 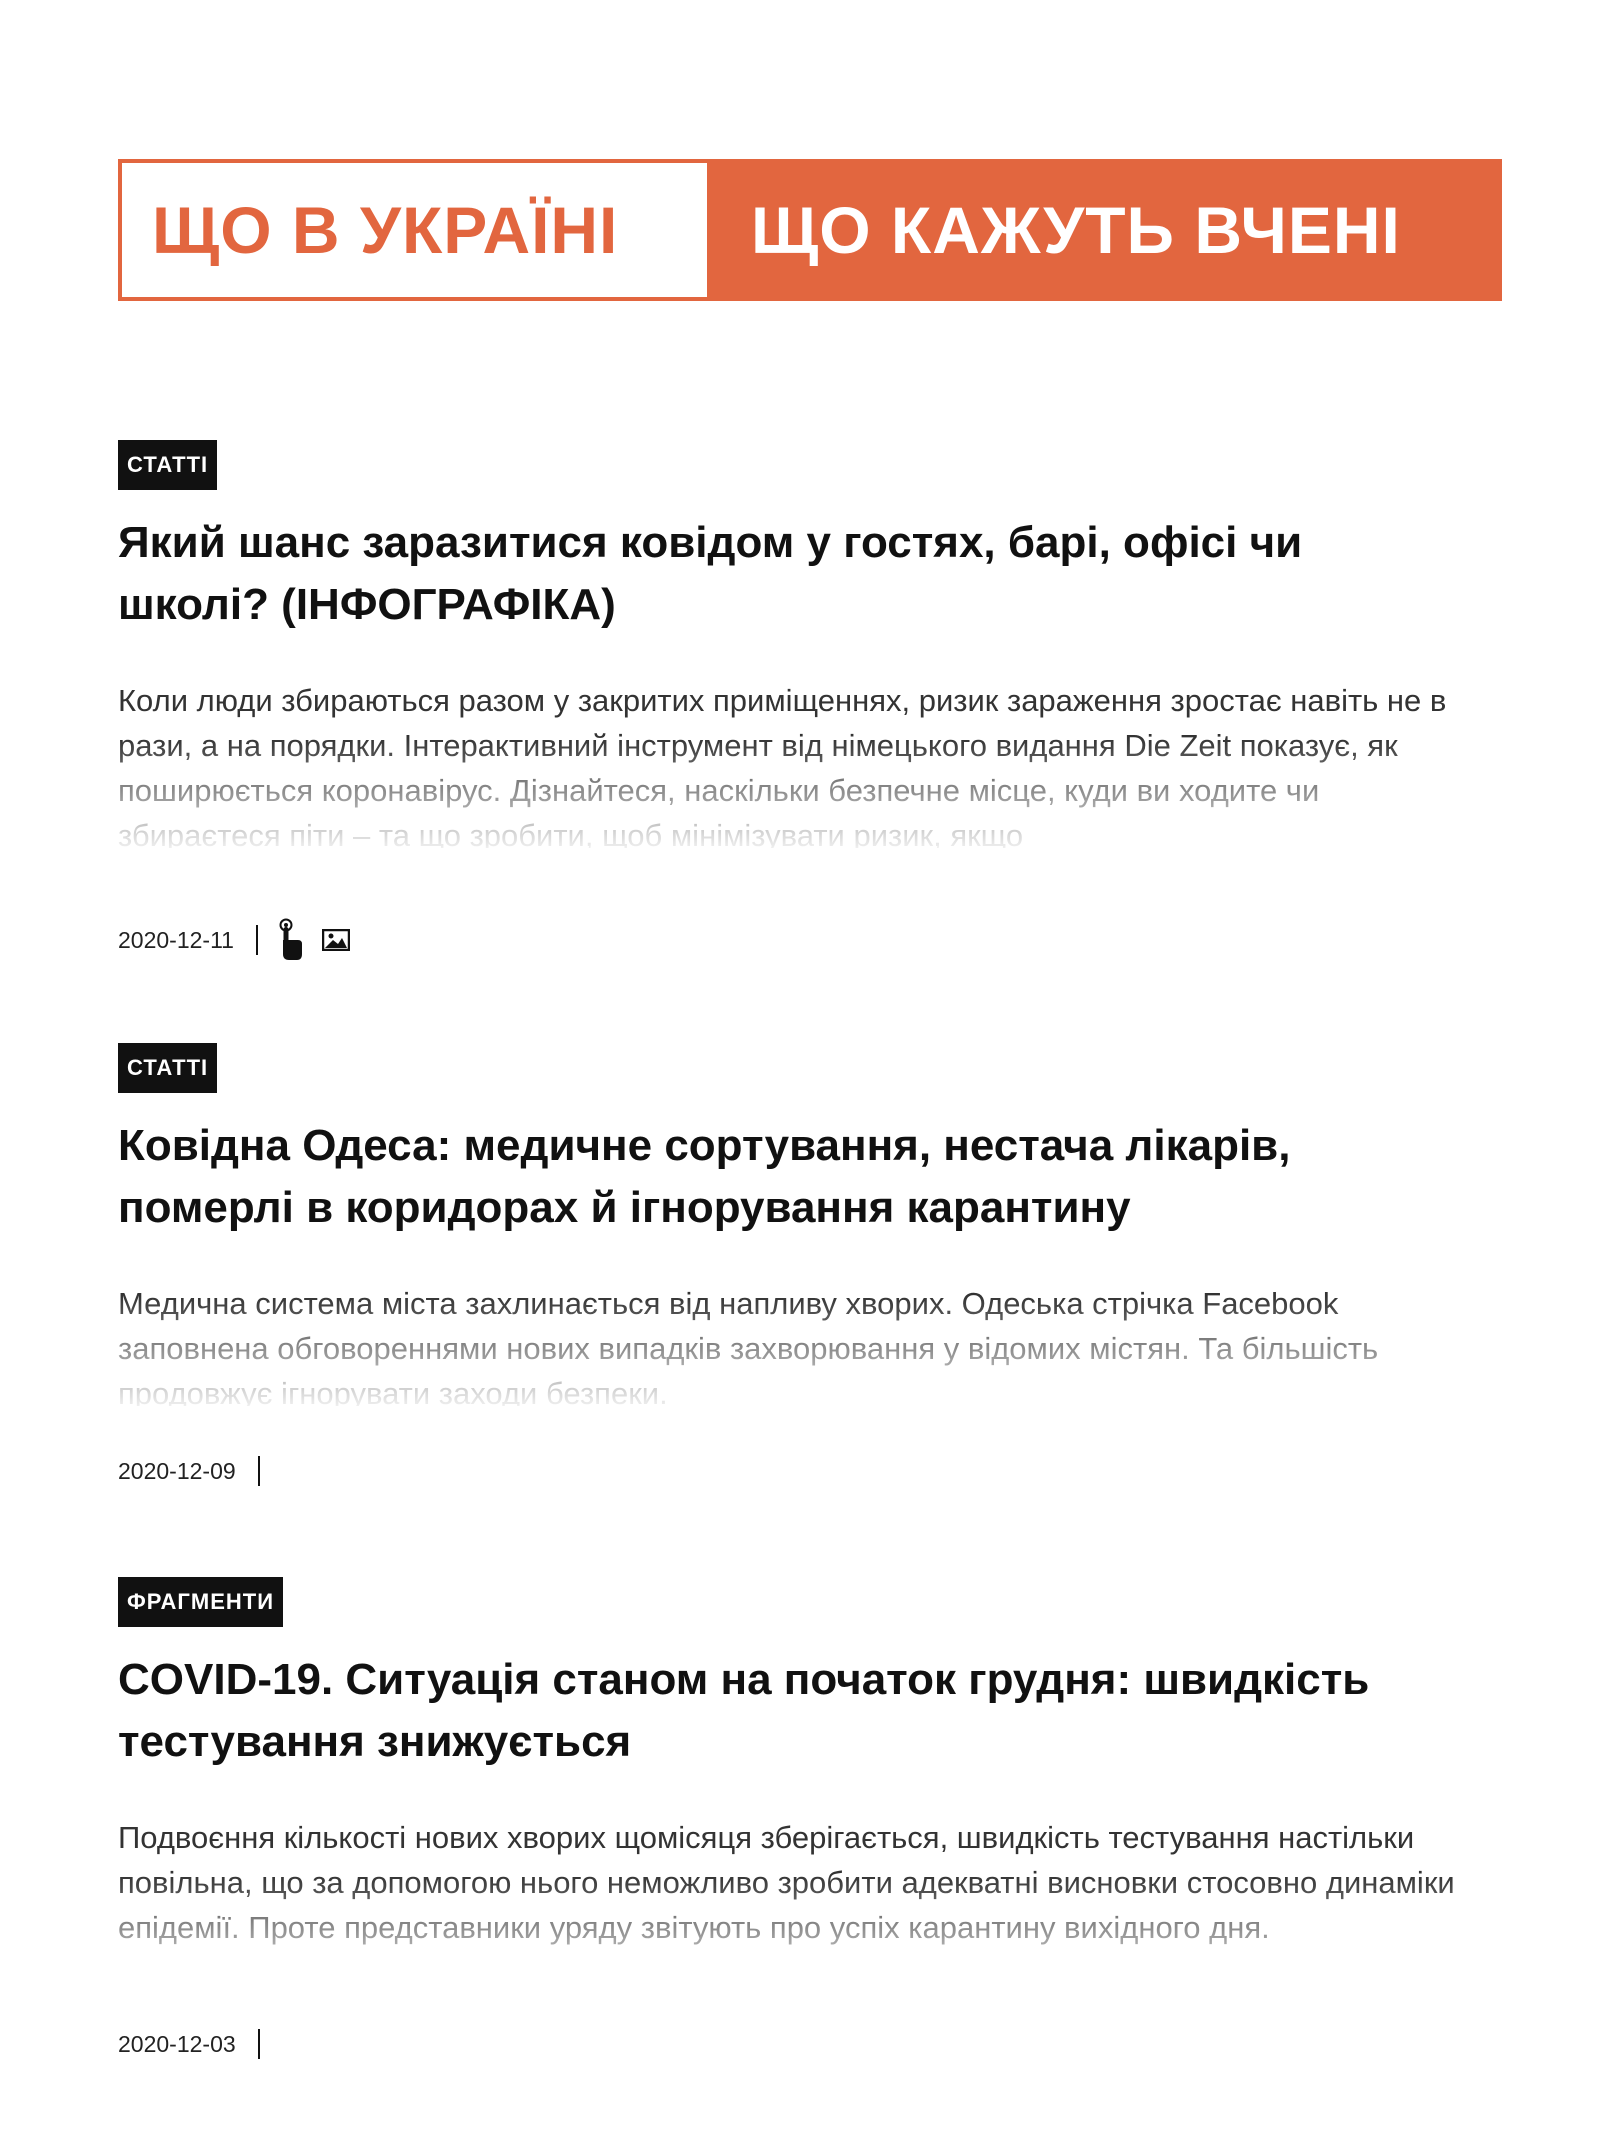 I want to click on tab-ukraine-label: ЩО В УКРАЇНІ, so click(x=385, y=230).